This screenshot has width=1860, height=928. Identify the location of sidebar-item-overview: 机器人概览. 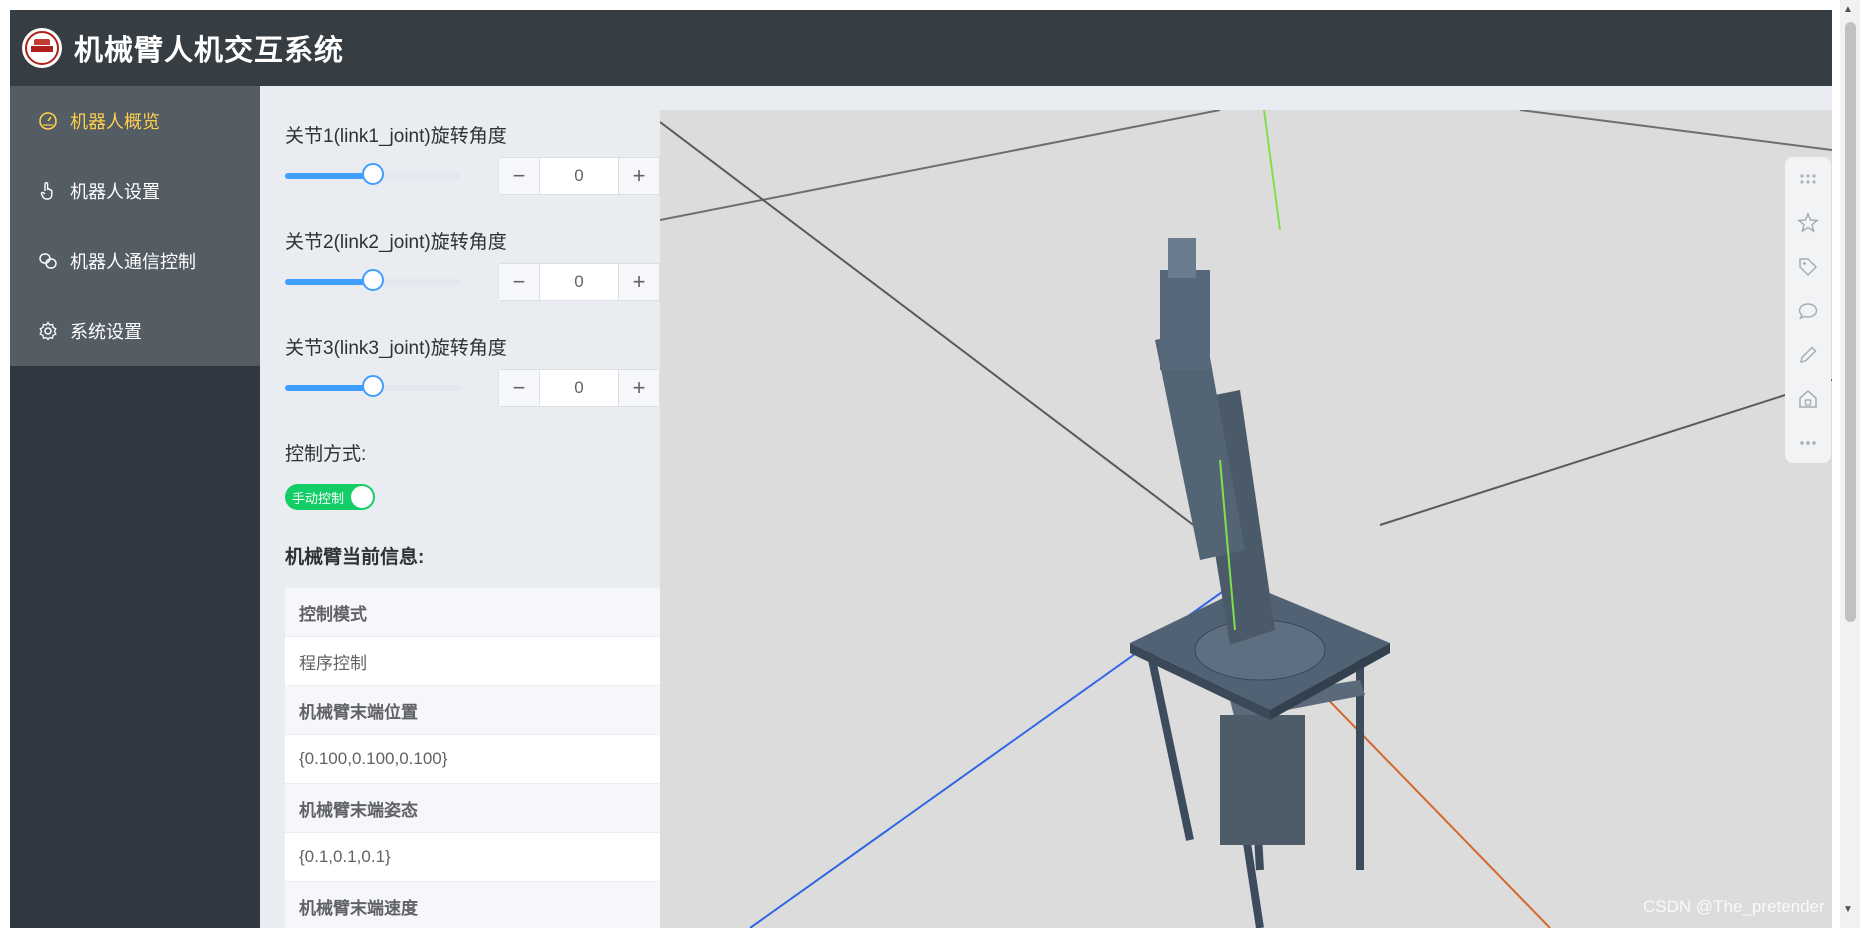
(135, 121).